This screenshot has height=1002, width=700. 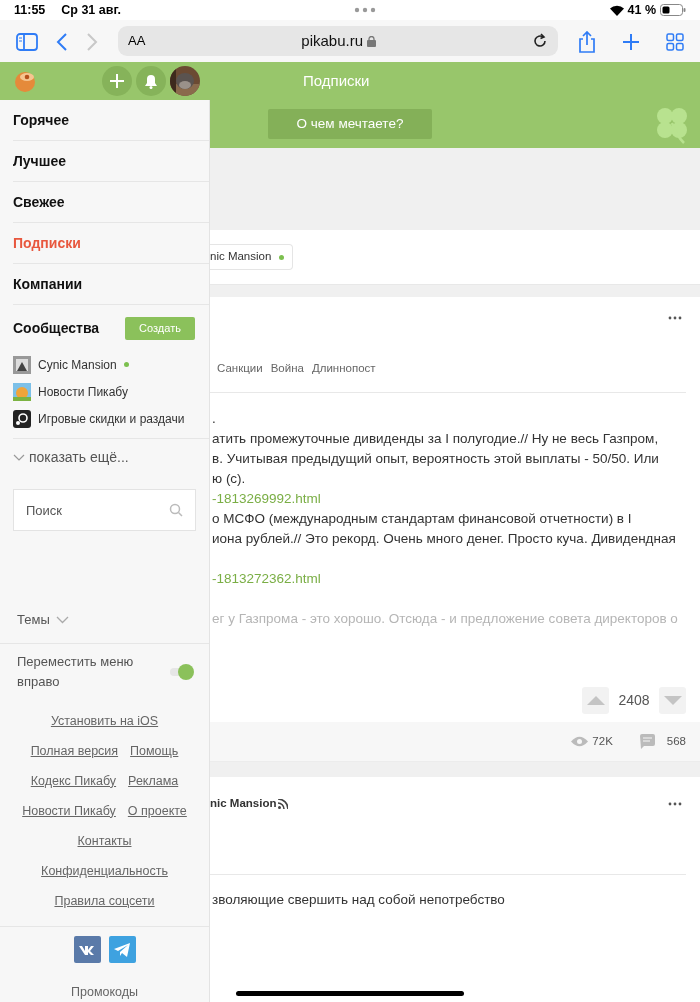 I want to click on footer-link: Установить на iOS, so click(x=104, y=721).